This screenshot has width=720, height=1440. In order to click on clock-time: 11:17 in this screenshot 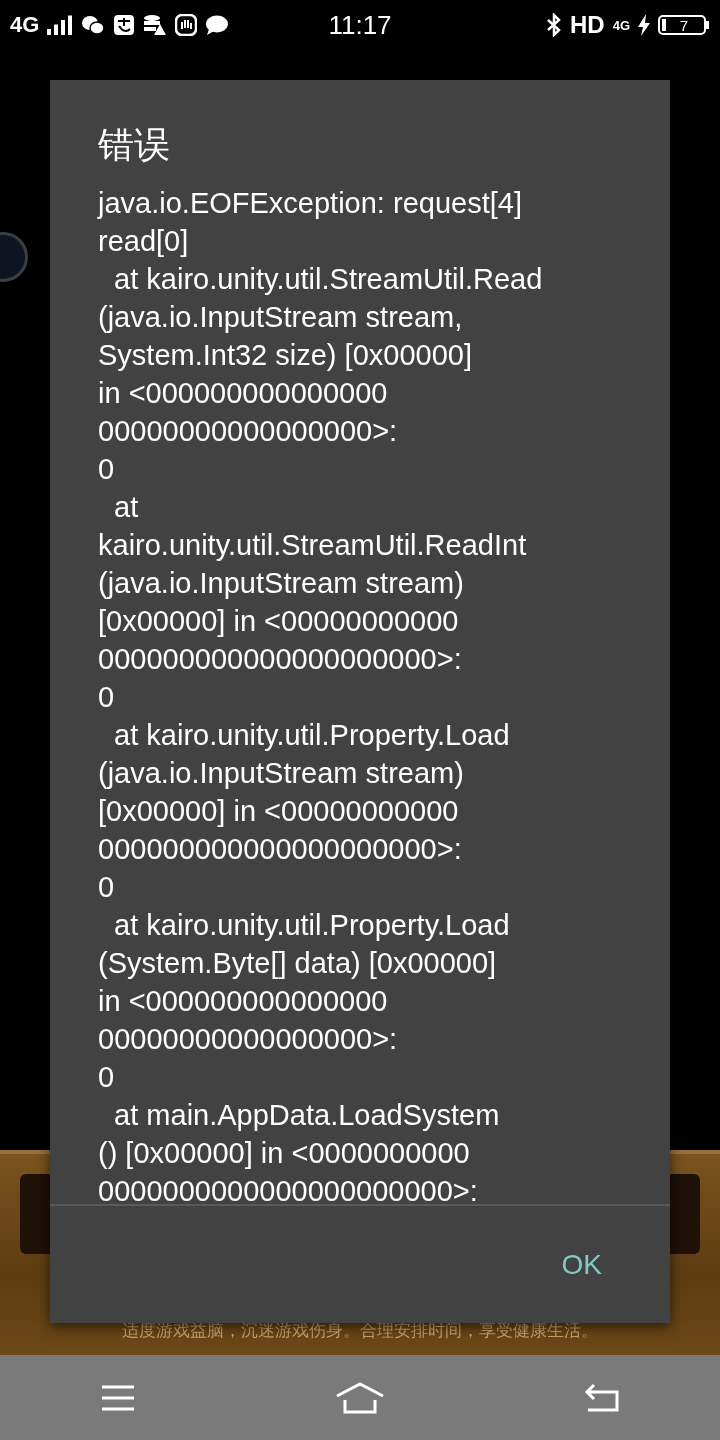, I will do `click(360, 25)`.